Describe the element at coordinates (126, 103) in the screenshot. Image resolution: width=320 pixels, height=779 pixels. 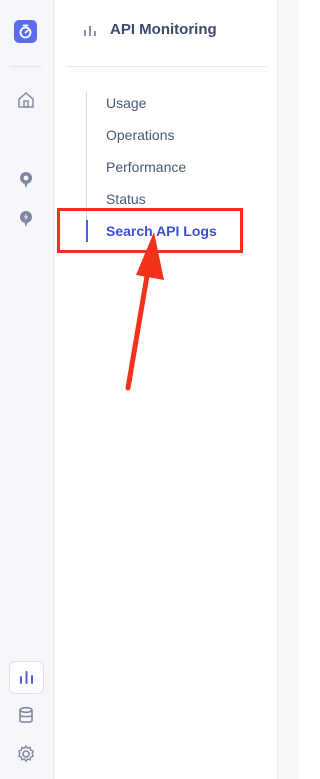
I see `nav-item-usage: Usage` at that location.